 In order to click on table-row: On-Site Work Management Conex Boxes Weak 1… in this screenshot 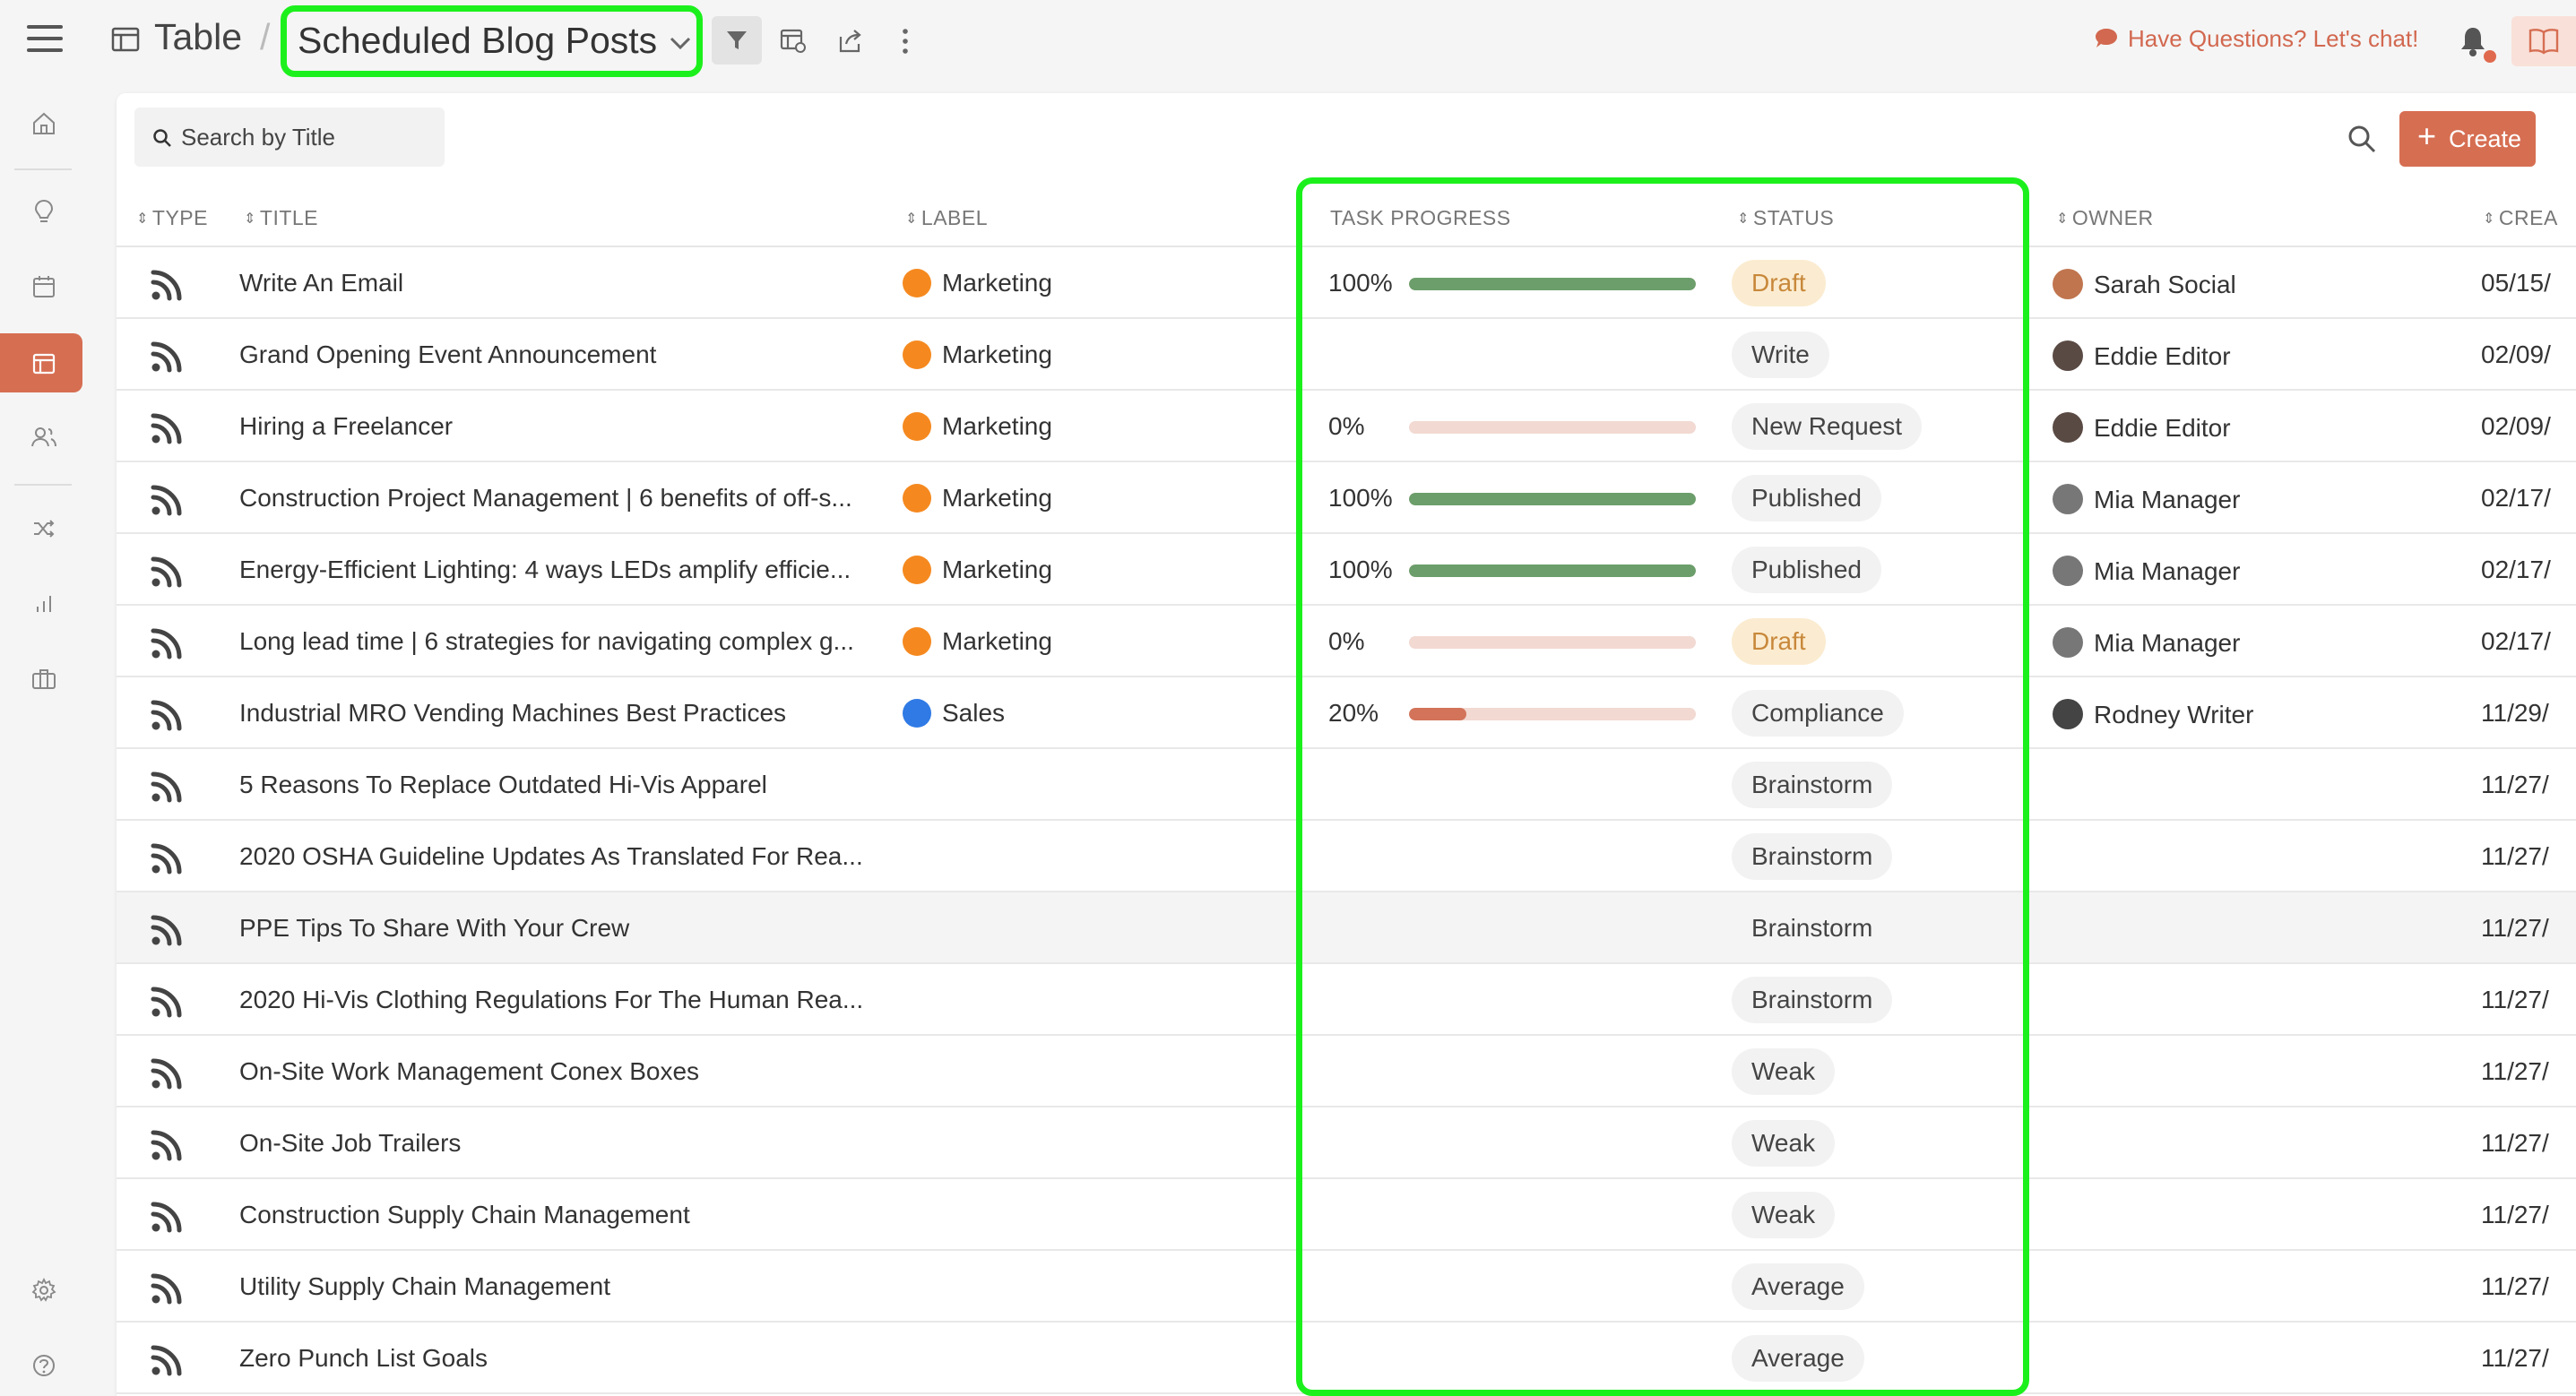, I will do `click(1346, 1071)`.